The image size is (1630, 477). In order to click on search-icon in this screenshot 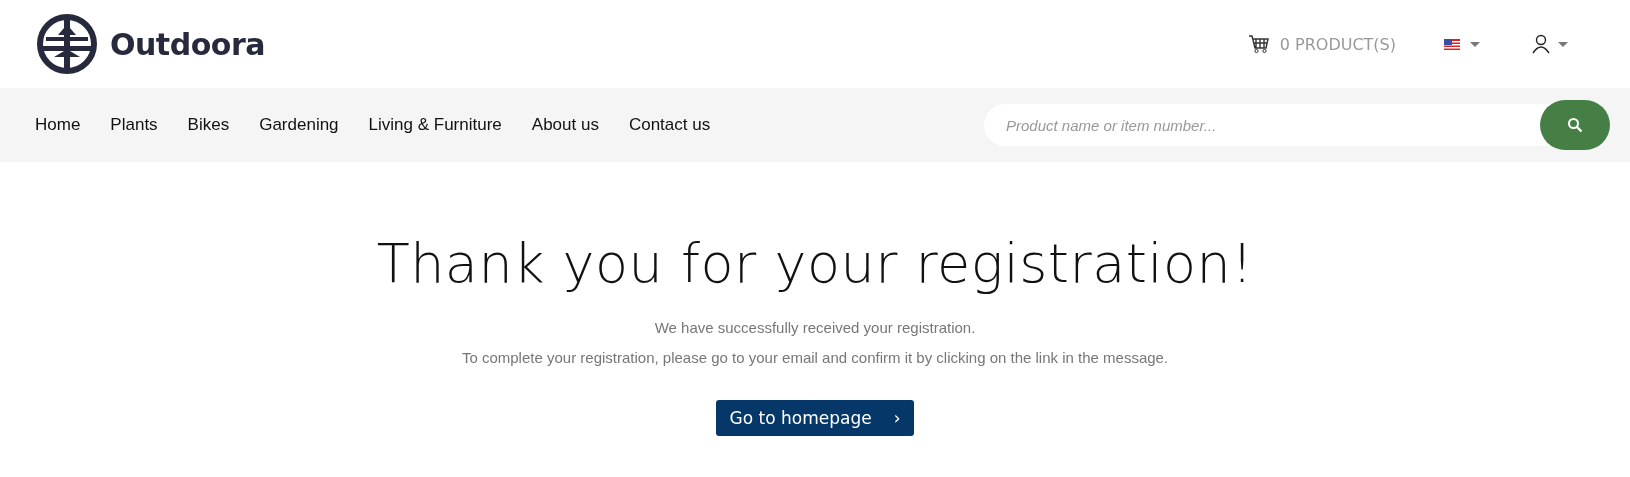, I will do `click(1575, 125)`.